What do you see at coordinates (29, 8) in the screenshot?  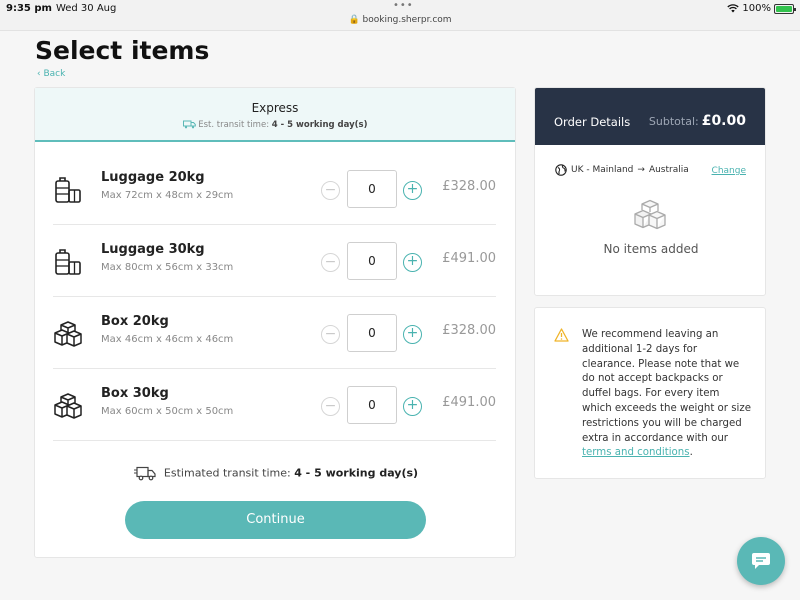 I see `clock: 9:35 pm` at bounding box center [29, 8].